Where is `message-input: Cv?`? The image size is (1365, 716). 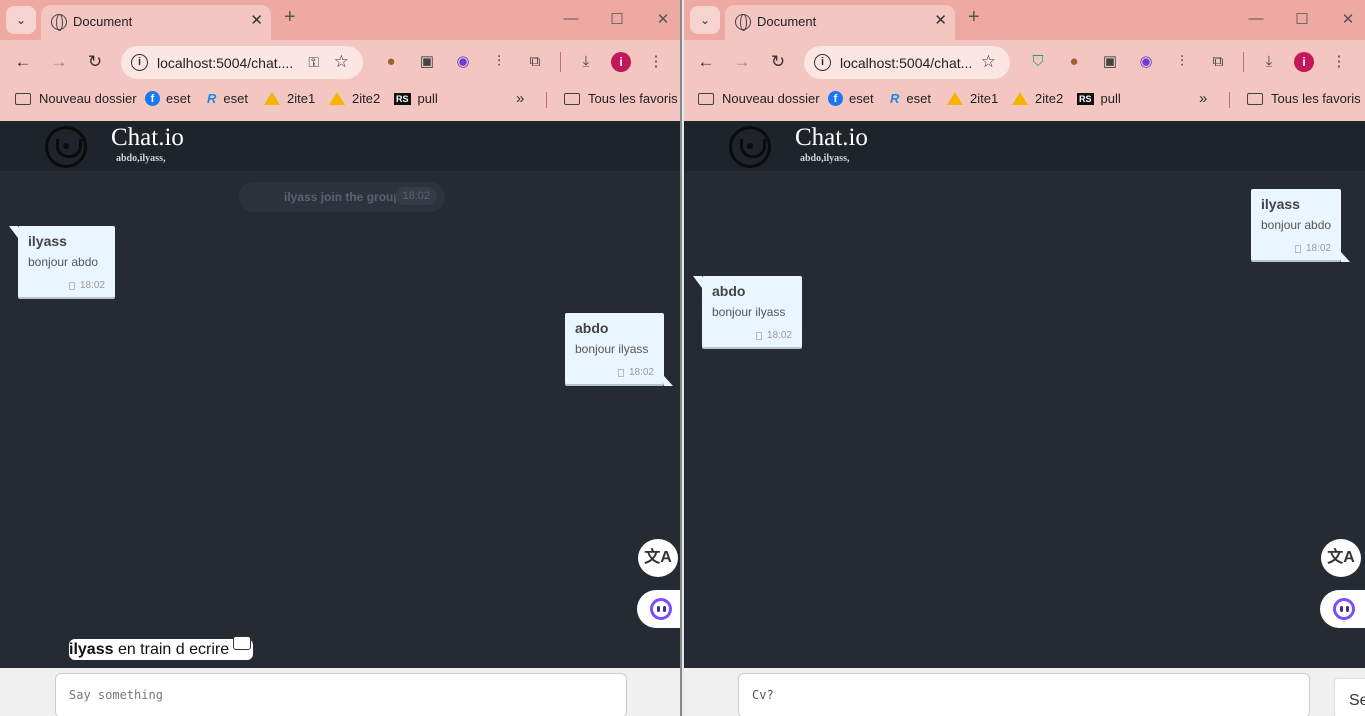 message-input: Cv? is located at coordinates (1024, 694).